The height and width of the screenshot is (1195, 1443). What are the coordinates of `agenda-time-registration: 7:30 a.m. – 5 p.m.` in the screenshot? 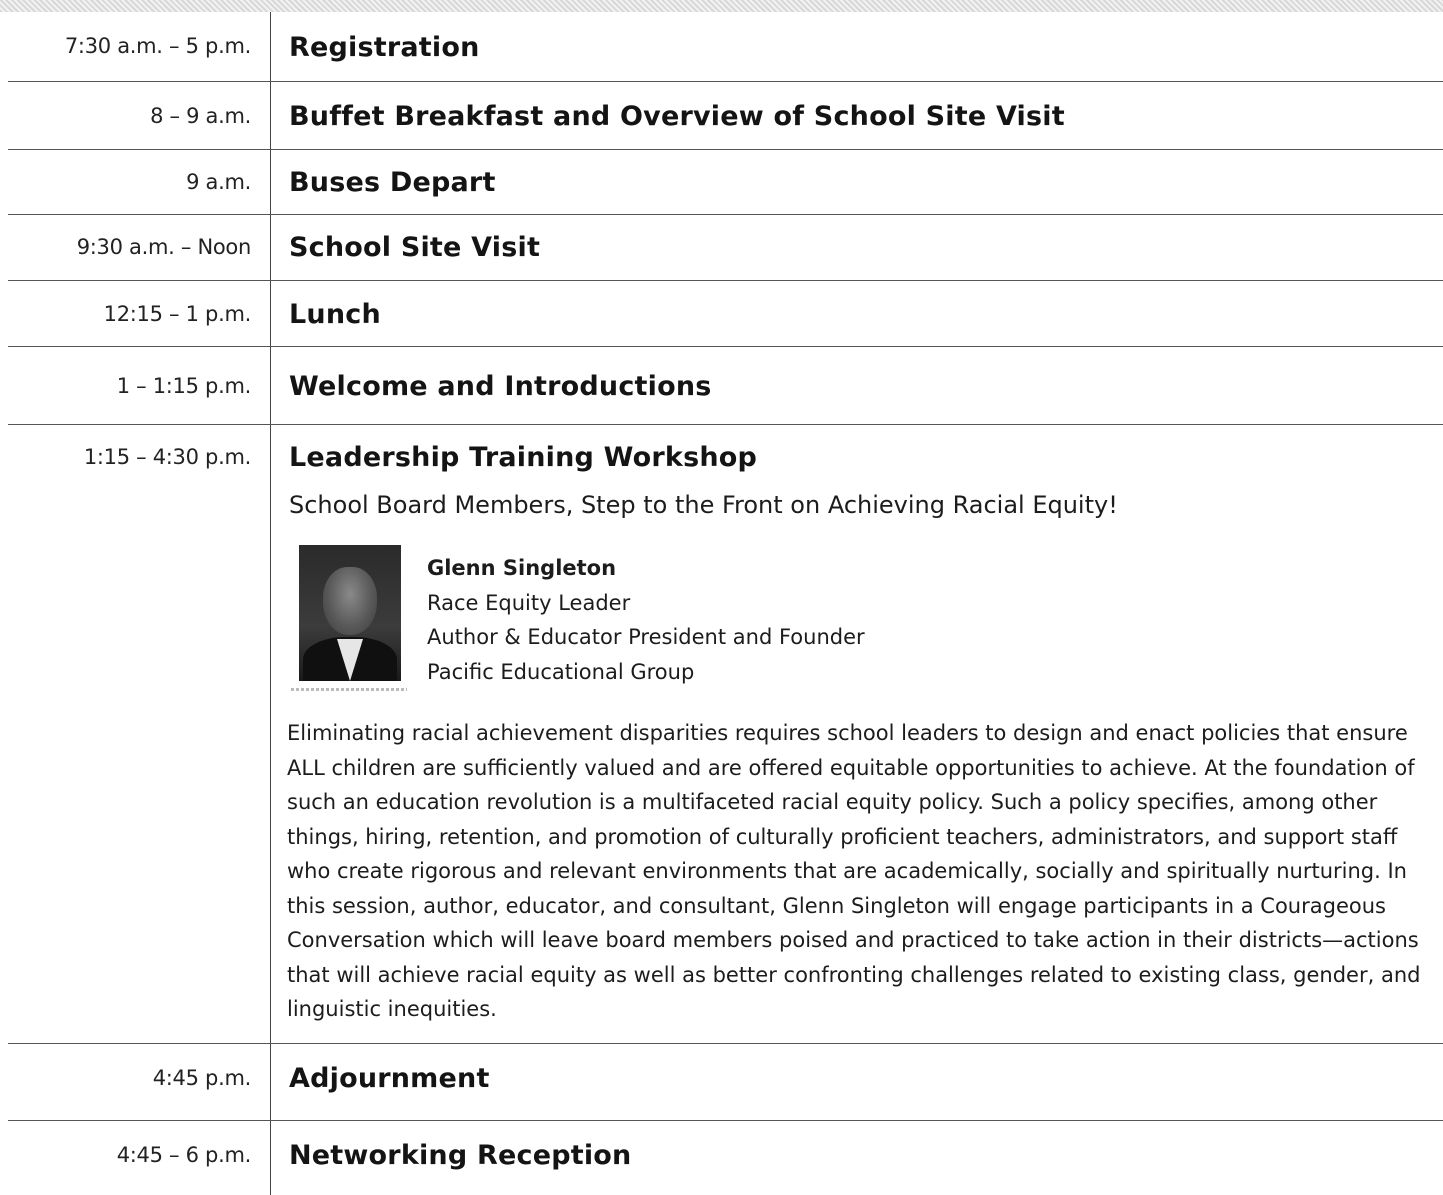 It's located at (157, 46).